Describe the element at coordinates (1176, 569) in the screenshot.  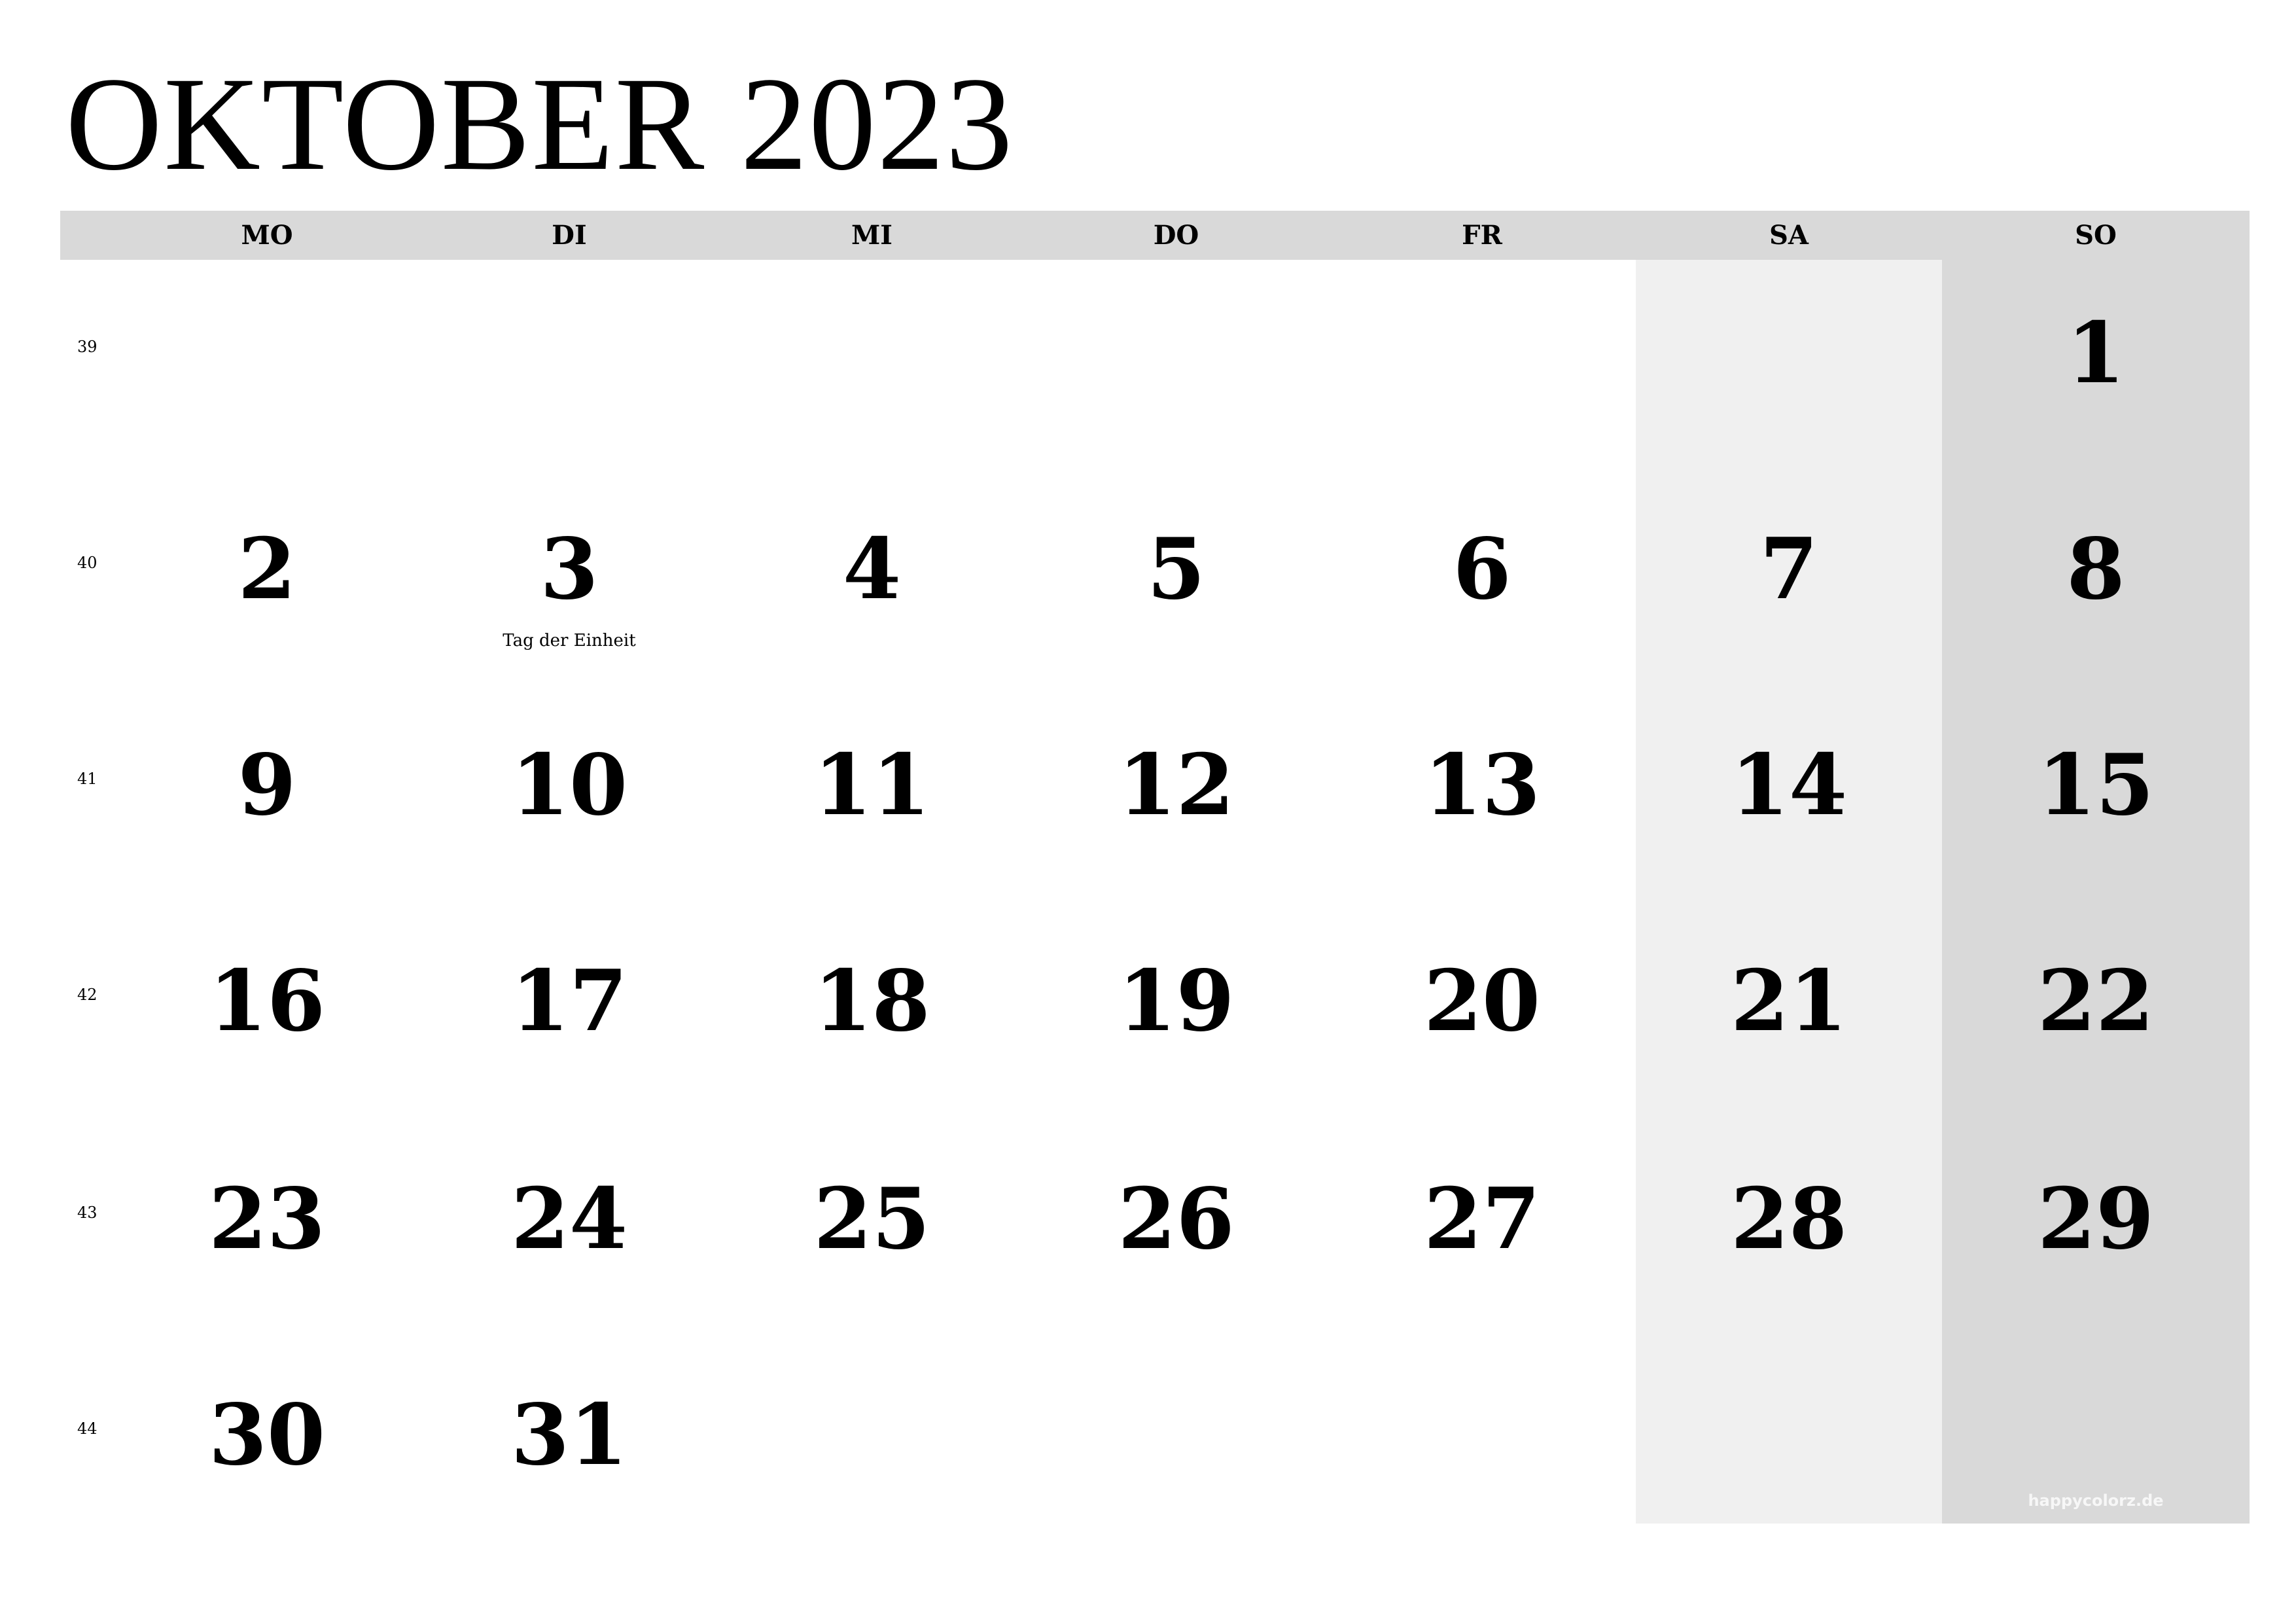
I see `day-cell-5: 5` at that location.